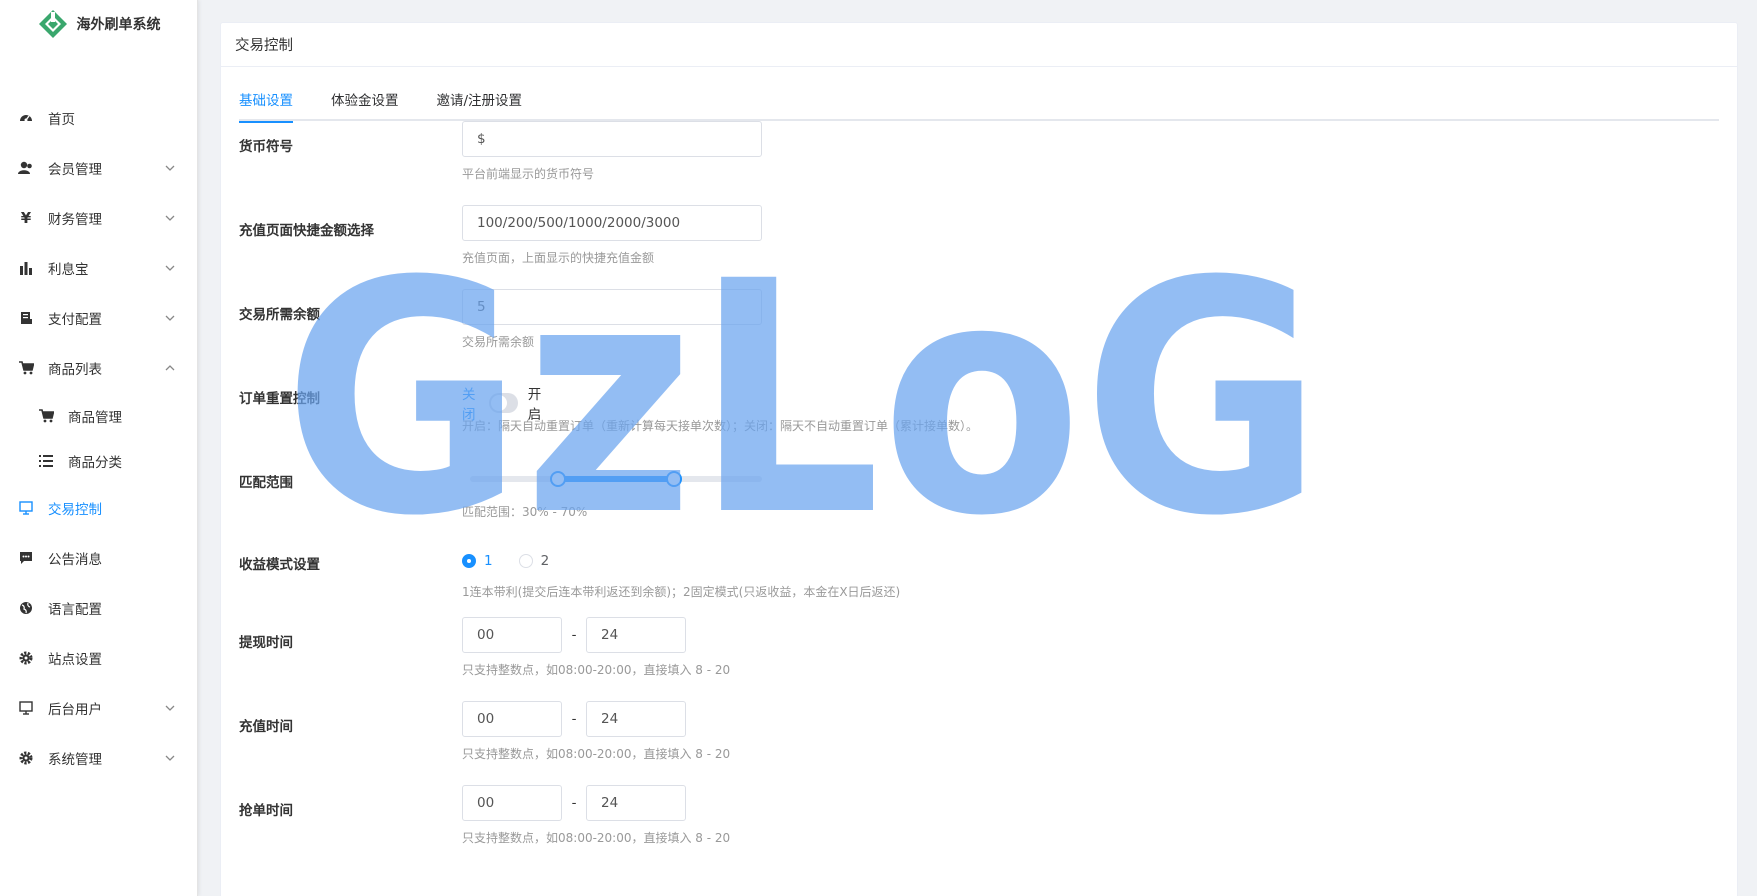  I want to click on sidebar-item-members: 会员管理, so click(99, 168).